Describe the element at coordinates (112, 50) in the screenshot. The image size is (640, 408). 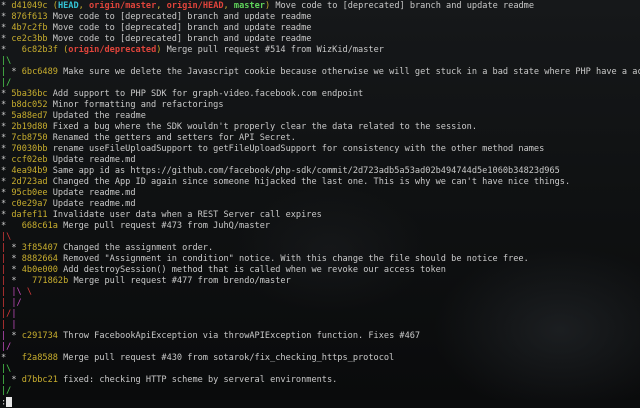
I see `ref-label: origin/deprecated` at that location.